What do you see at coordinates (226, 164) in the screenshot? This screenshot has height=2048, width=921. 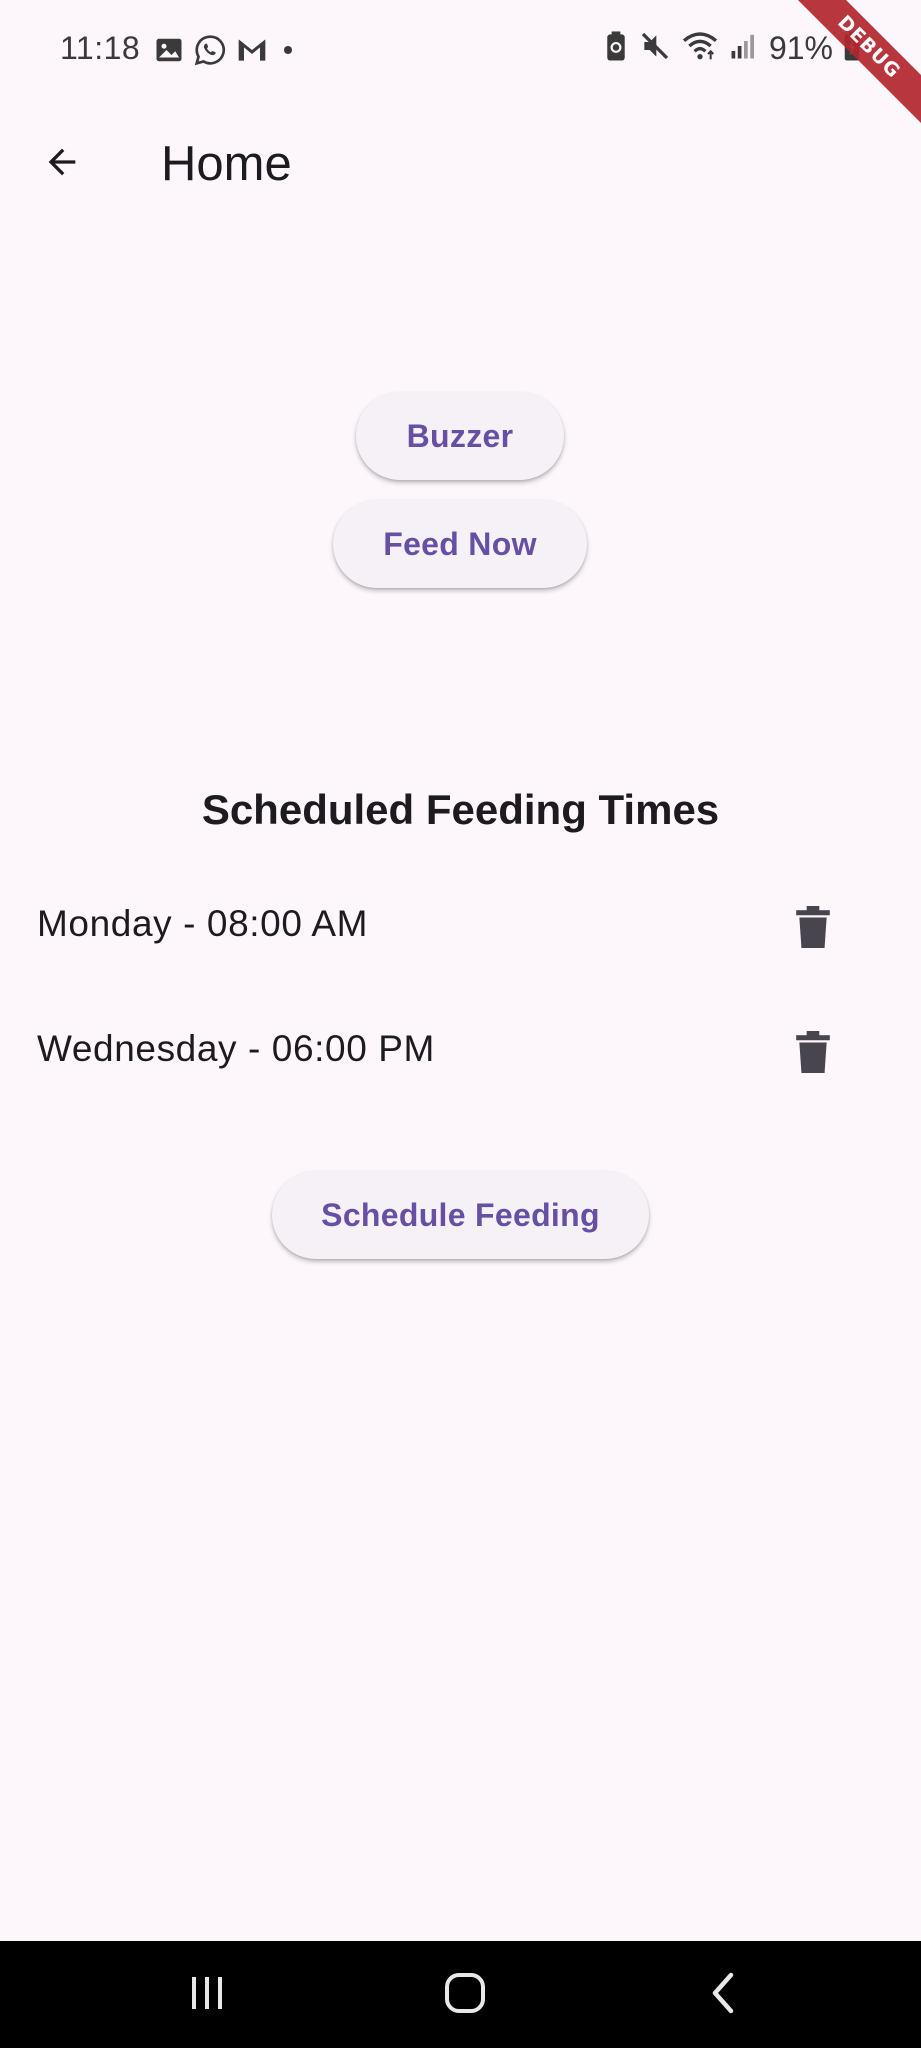 I see `page-title: Home` at bounding box center [226, 164].